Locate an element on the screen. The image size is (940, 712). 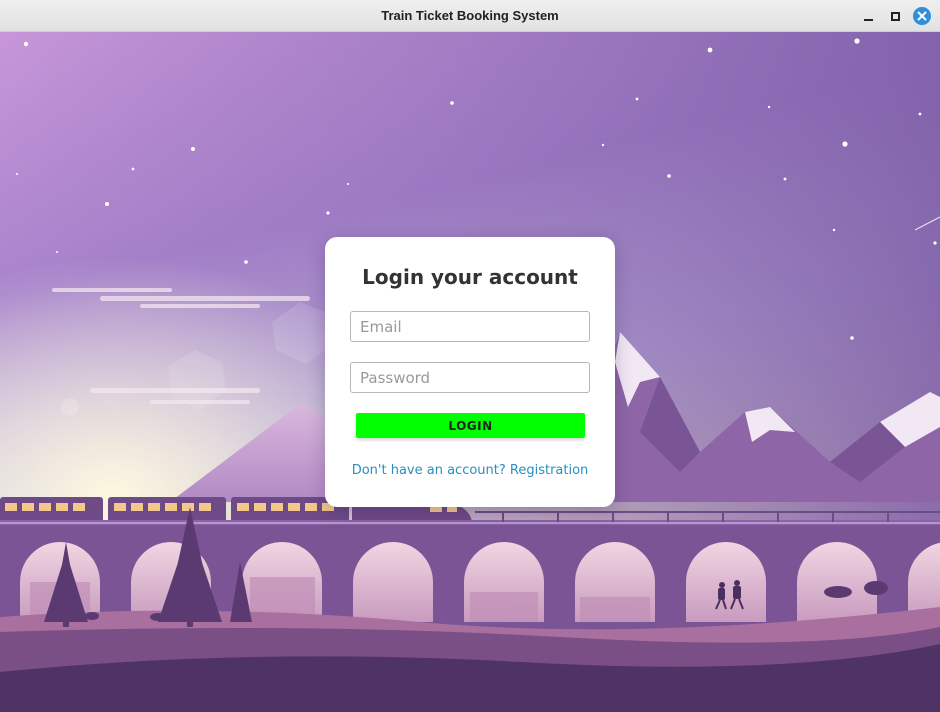
window-title: Train Ticket Booking System is located at coordinates (470, 15).